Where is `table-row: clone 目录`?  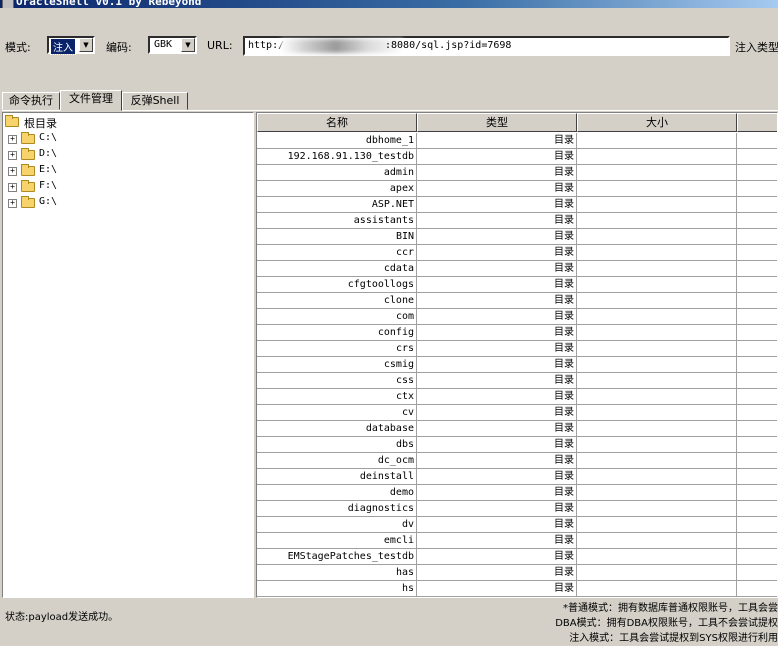
table-row: clone 目录 is located at coordinates (517, 301).